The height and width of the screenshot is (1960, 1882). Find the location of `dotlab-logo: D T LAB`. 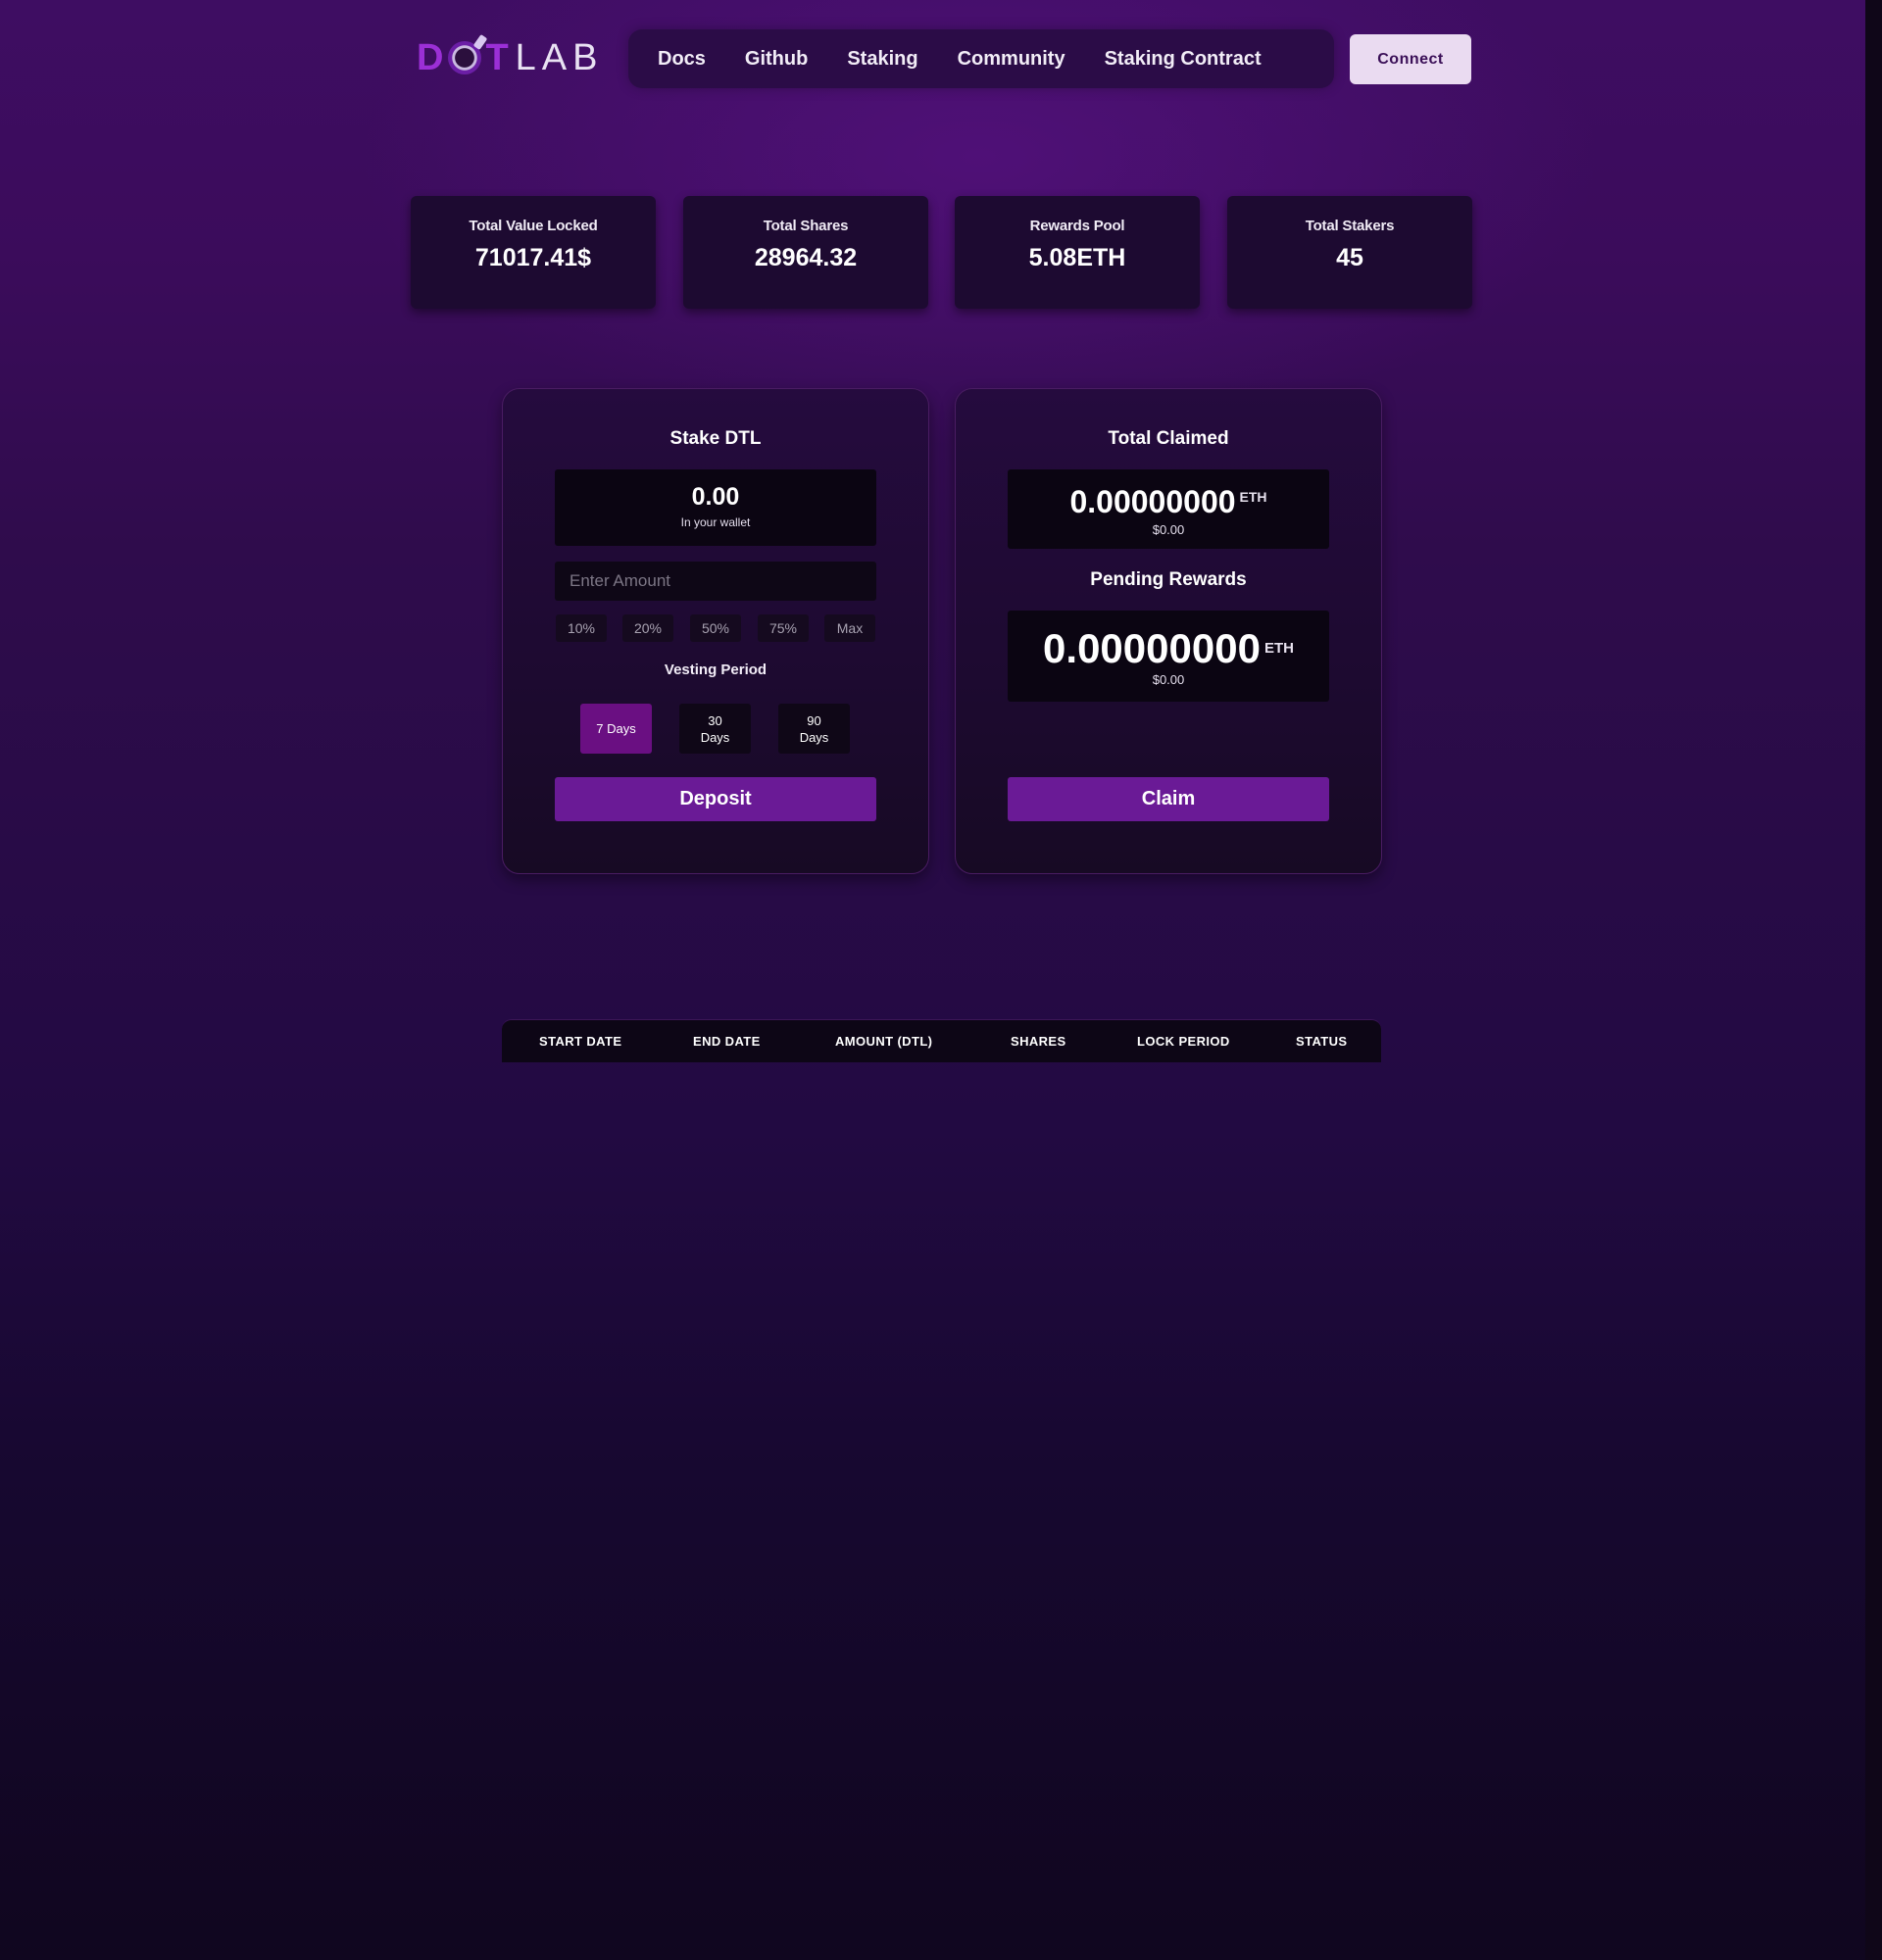

dotlab-logo: D T LAB is located at coordinates (511, 57).